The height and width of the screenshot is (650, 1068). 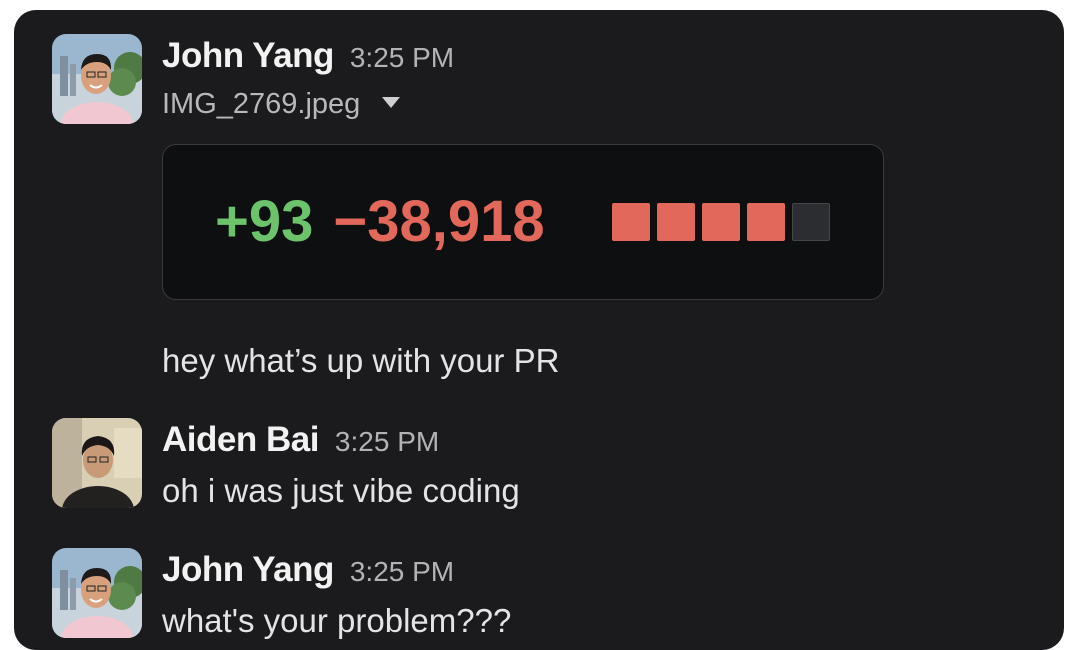 What do you see at coordinates (240, 439) in the screenshot?
I see `author-name: Aiden Bai` at bounding box center [240, 439].